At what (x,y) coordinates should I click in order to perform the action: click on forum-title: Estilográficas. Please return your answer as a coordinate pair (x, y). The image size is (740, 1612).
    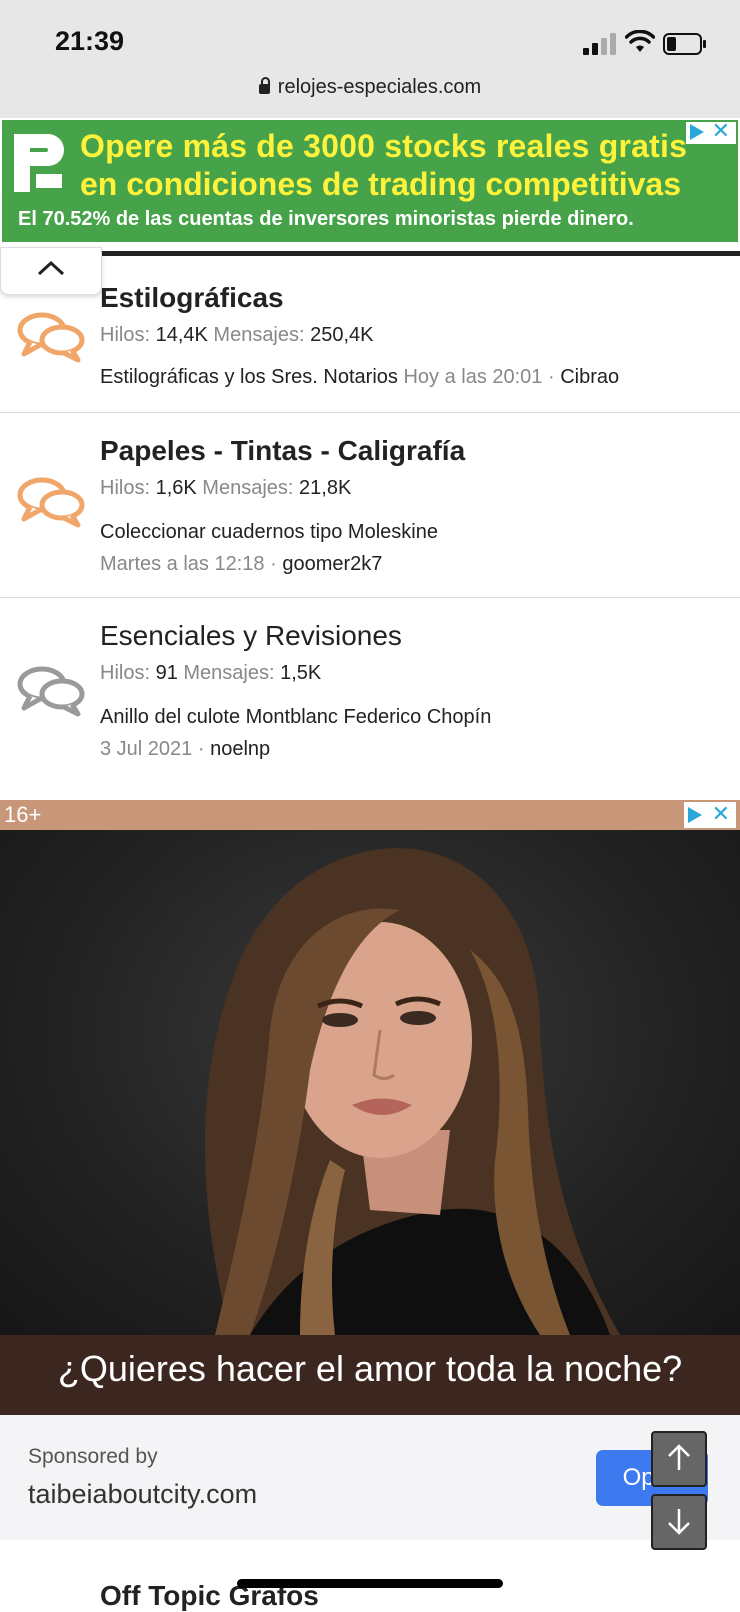
    Looking at the image, I should click on (192, 298).